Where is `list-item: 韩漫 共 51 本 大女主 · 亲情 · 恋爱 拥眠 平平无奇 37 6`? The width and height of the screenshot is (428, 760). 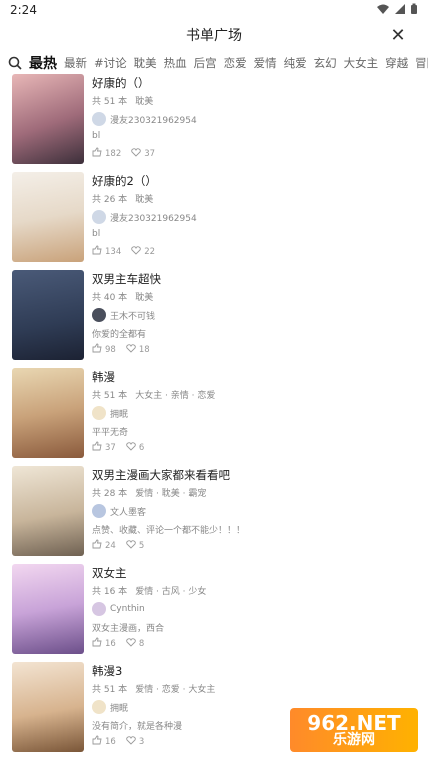 list-item: 韩漫 共 51 本 大女主 · 亲情 · 恋爱 拥眠 平平无奇 37 6 is located at coordinates (214, 414).